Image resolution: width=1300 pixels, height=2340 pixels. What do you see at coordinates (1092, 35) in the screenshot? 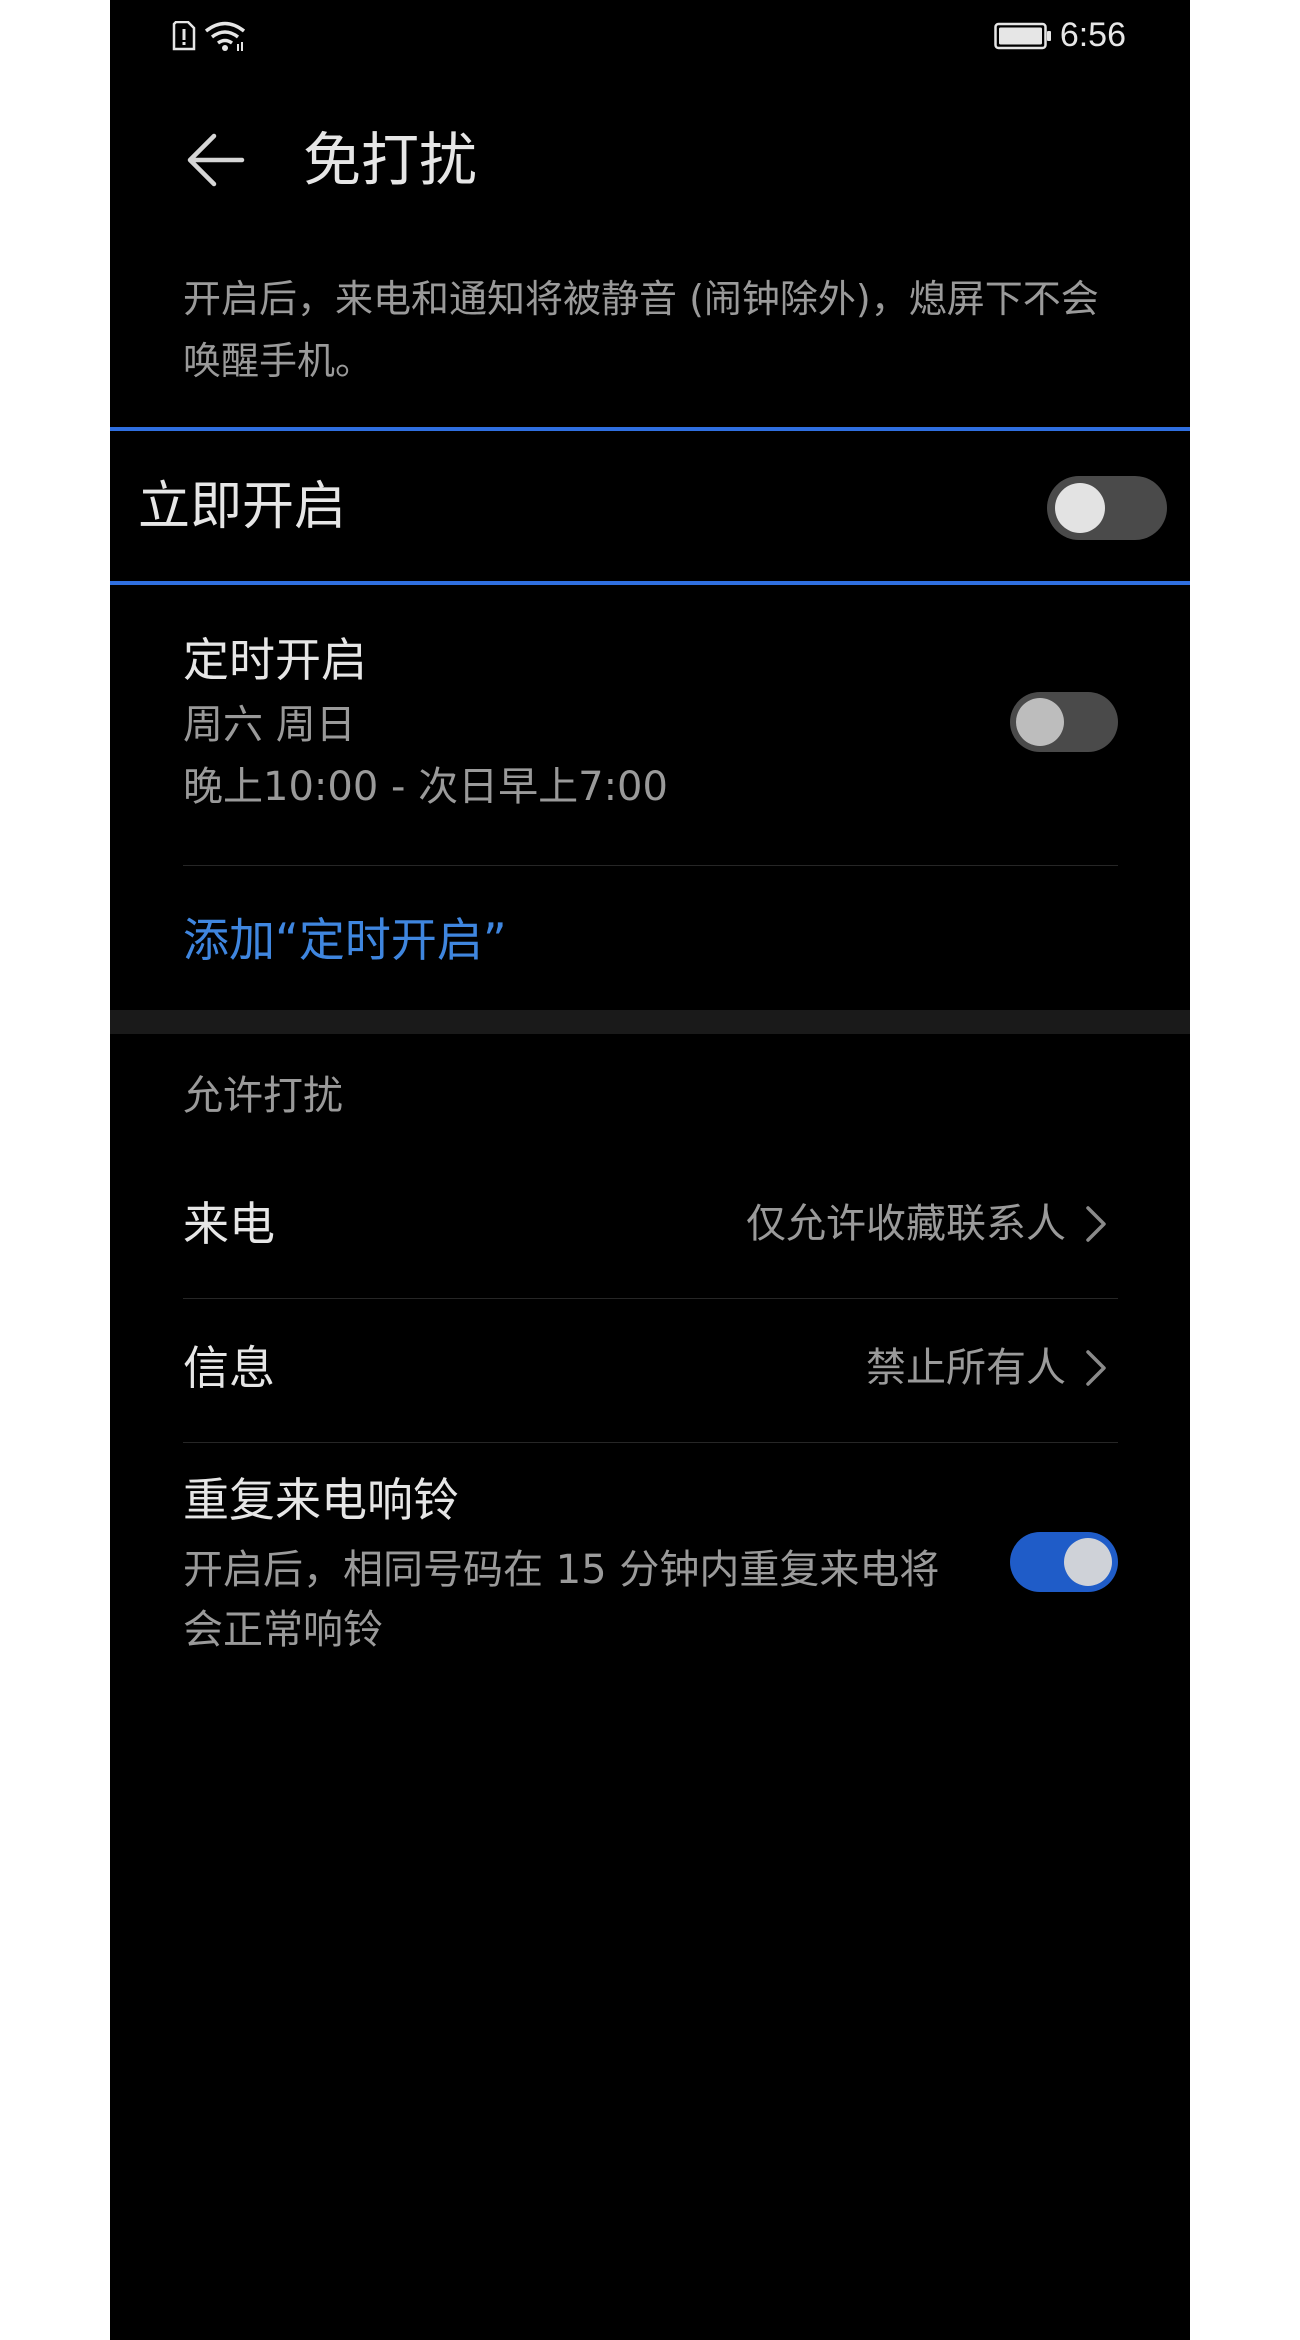
I see `status-time: 6:56` at bounding box center [1092, 35].